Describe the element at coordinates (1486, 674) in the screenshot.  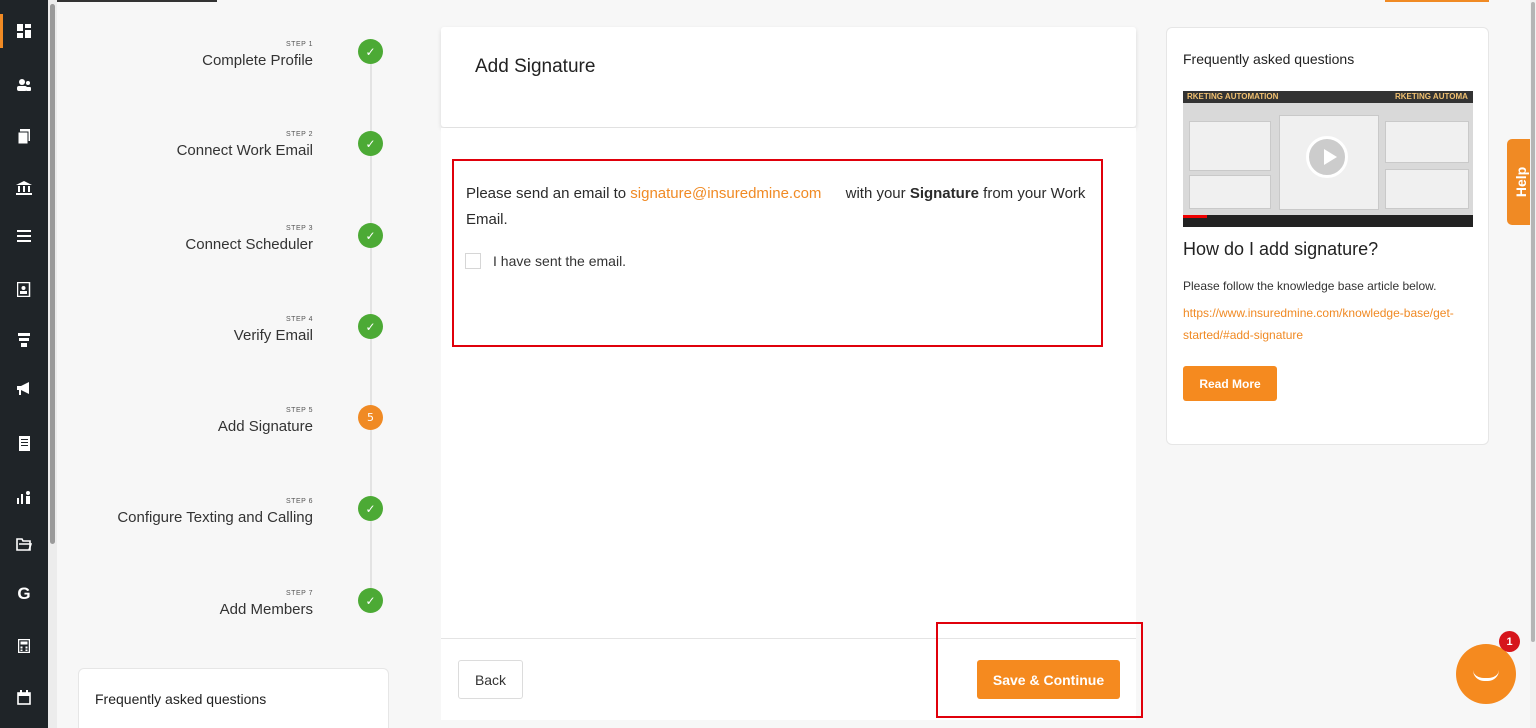
I see `chat-launcher-icon` at that location.